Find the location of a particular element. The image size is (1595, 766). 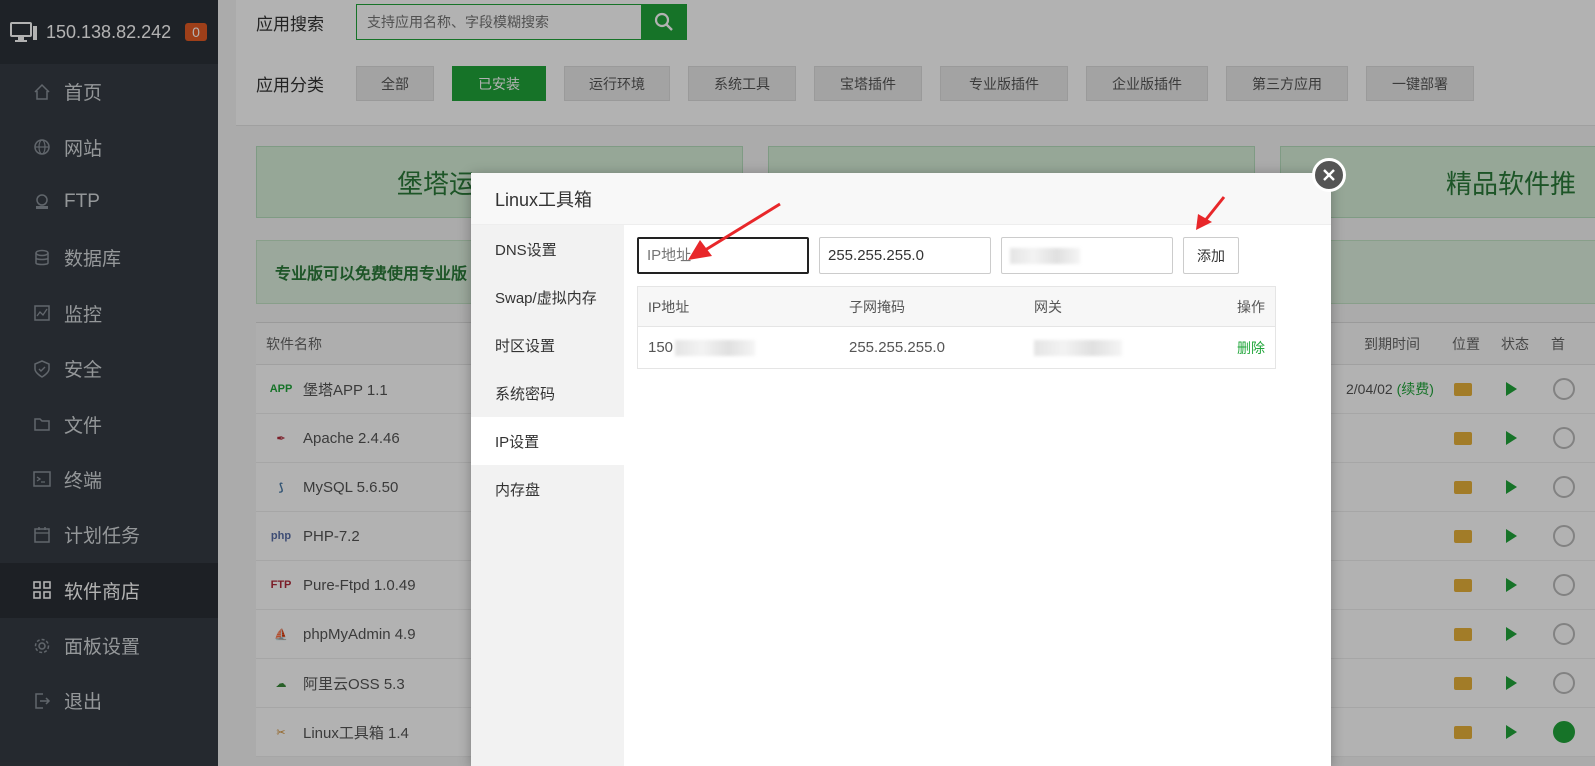

ip-table: IP地址 子网掩码 网关 操作 150 255.255.255.0 删除 is located at coordinates (956, 327).